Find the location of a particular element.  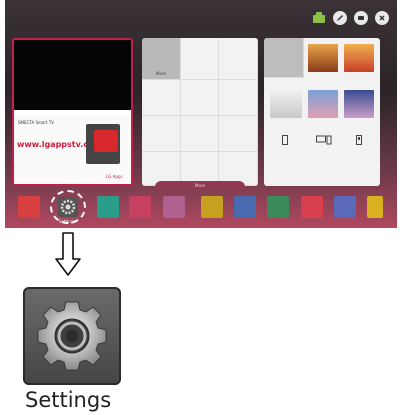

launcher-more-tab: More is located at coordinates (200, 185).